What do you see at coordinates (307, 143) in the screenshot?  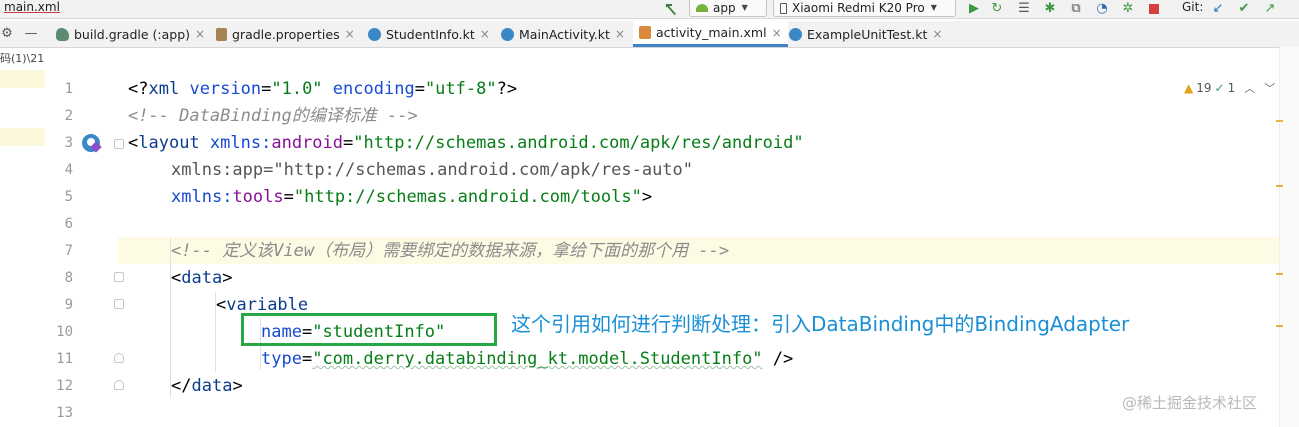 I see `code-token: android` at bounding box center [307, 143].